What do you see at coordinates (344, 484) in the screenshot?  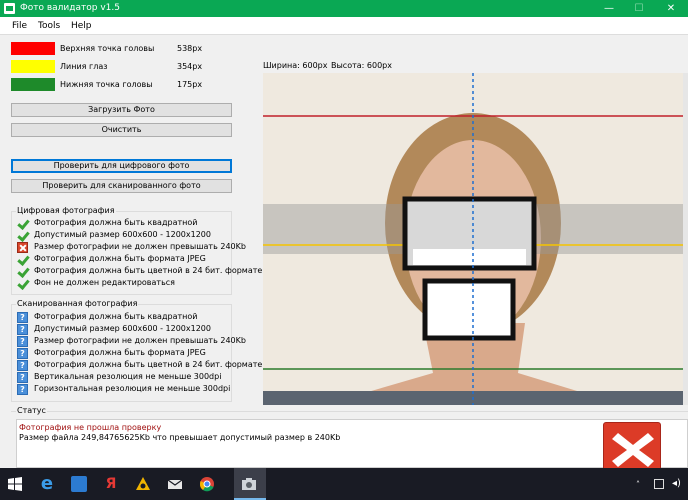 I see `taskbar: e Я ˄ ◂)` at bounding box center [344, 484].